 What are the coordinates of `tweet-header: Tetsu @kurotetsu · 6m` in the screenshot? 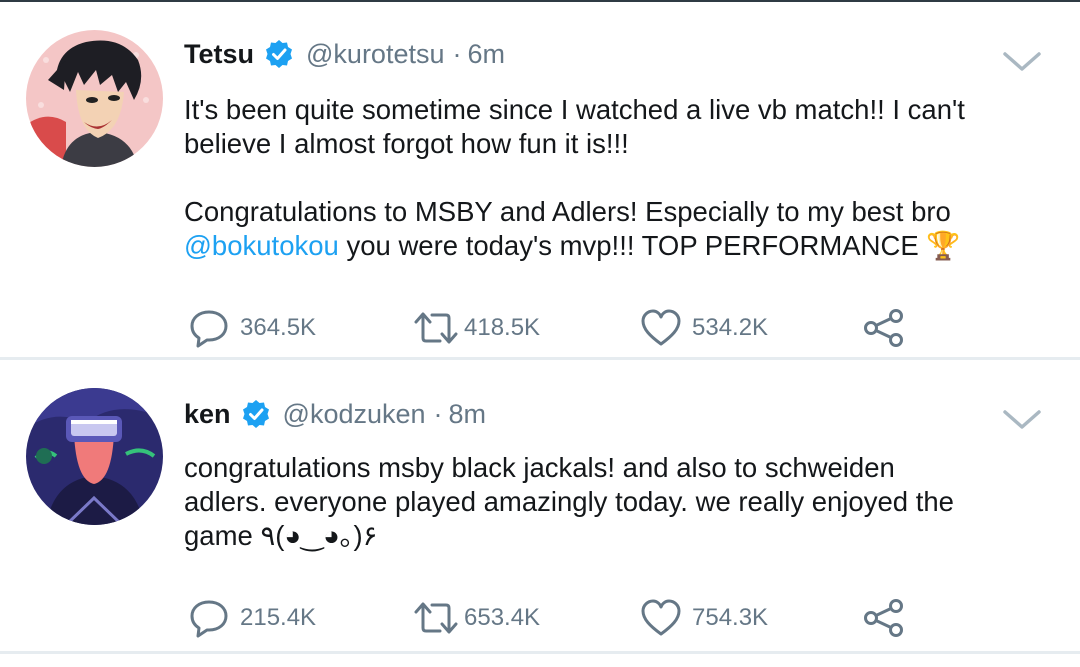 It's located at (344, 54).